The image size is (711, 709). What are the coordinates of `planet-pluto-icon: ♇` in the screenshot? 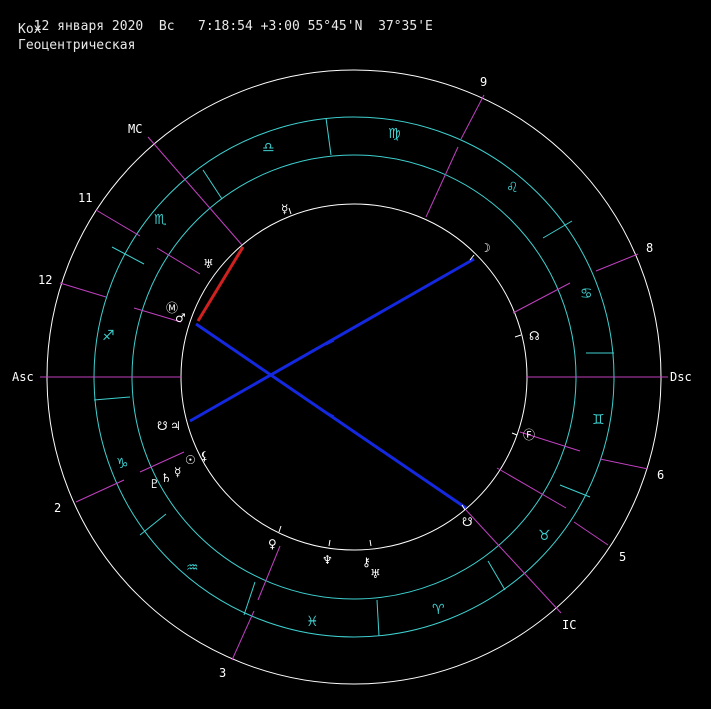 It's located at (154, 484).